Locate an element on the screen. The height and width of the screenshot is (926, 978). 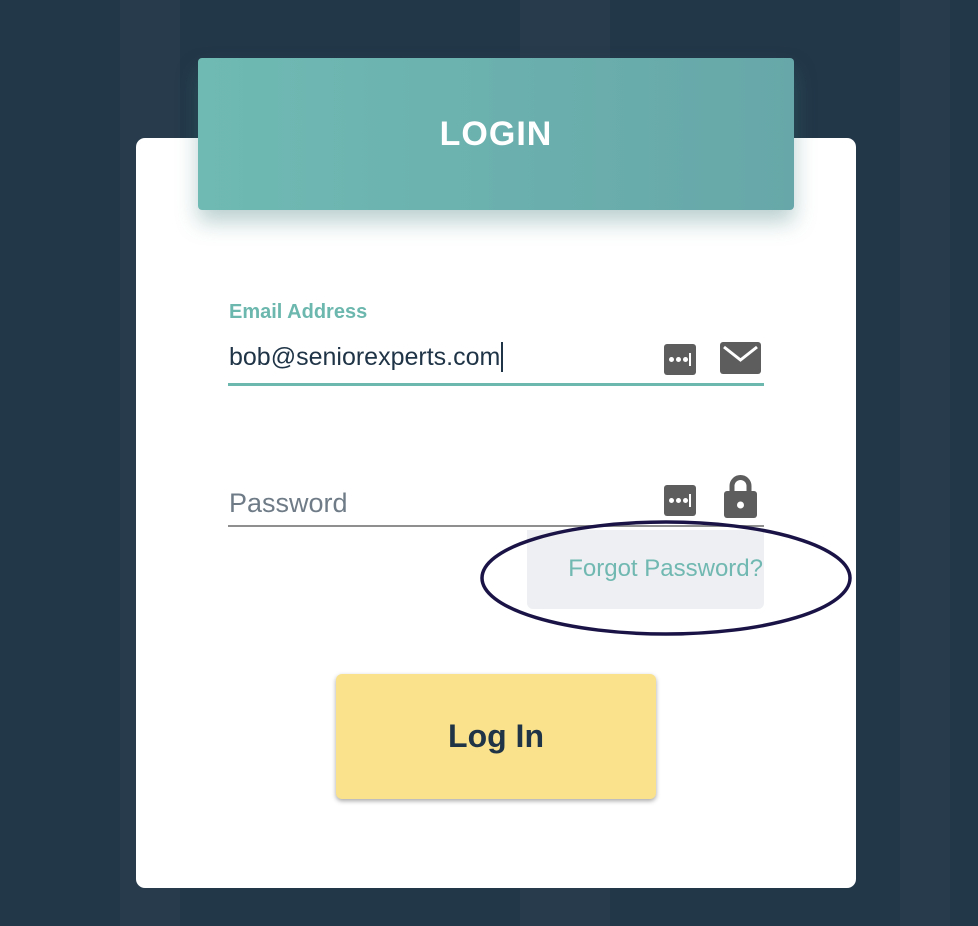
forgot-password-highlight: Forgot Password? is located at coordinates (645, 569).